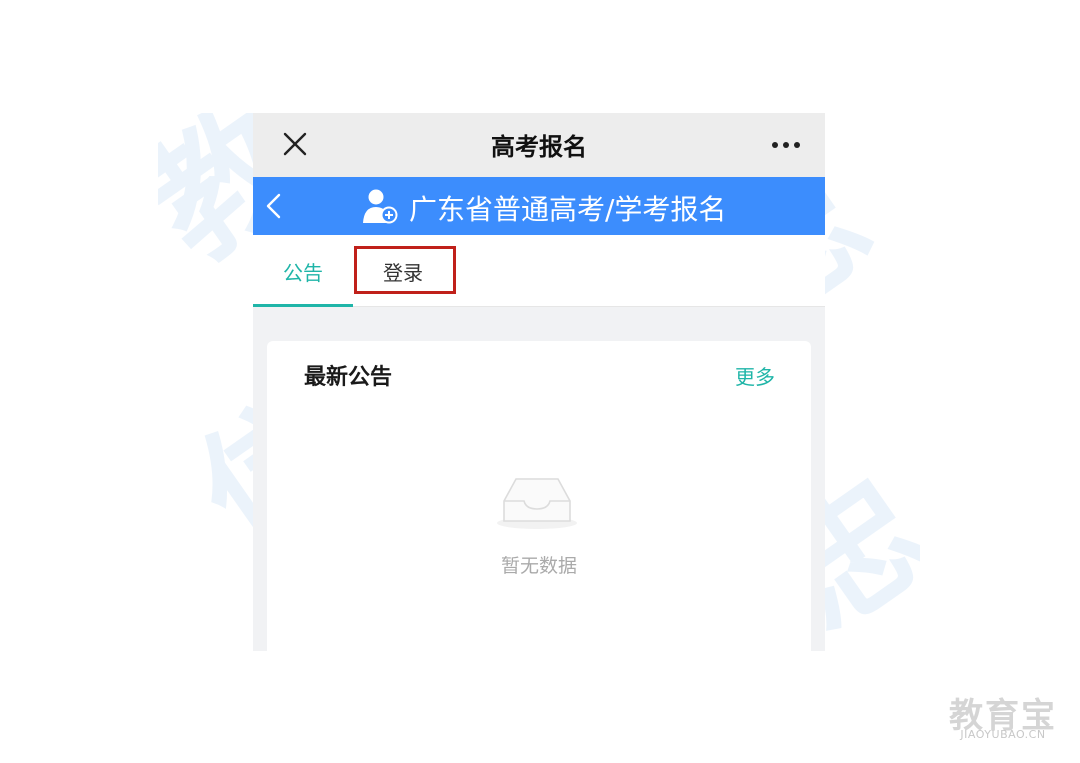 The width and height of the screenshot is (1080, 763). Describe the element at coordinates (786, 145) in the screenshot. I see `more-icon` at that location.